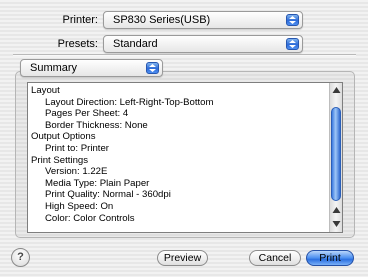 The width and height of the screenshot is (368, 277). Describe the element at coordinates (336, 154) in the screenshot. I see `scroll-thumb` at that location.